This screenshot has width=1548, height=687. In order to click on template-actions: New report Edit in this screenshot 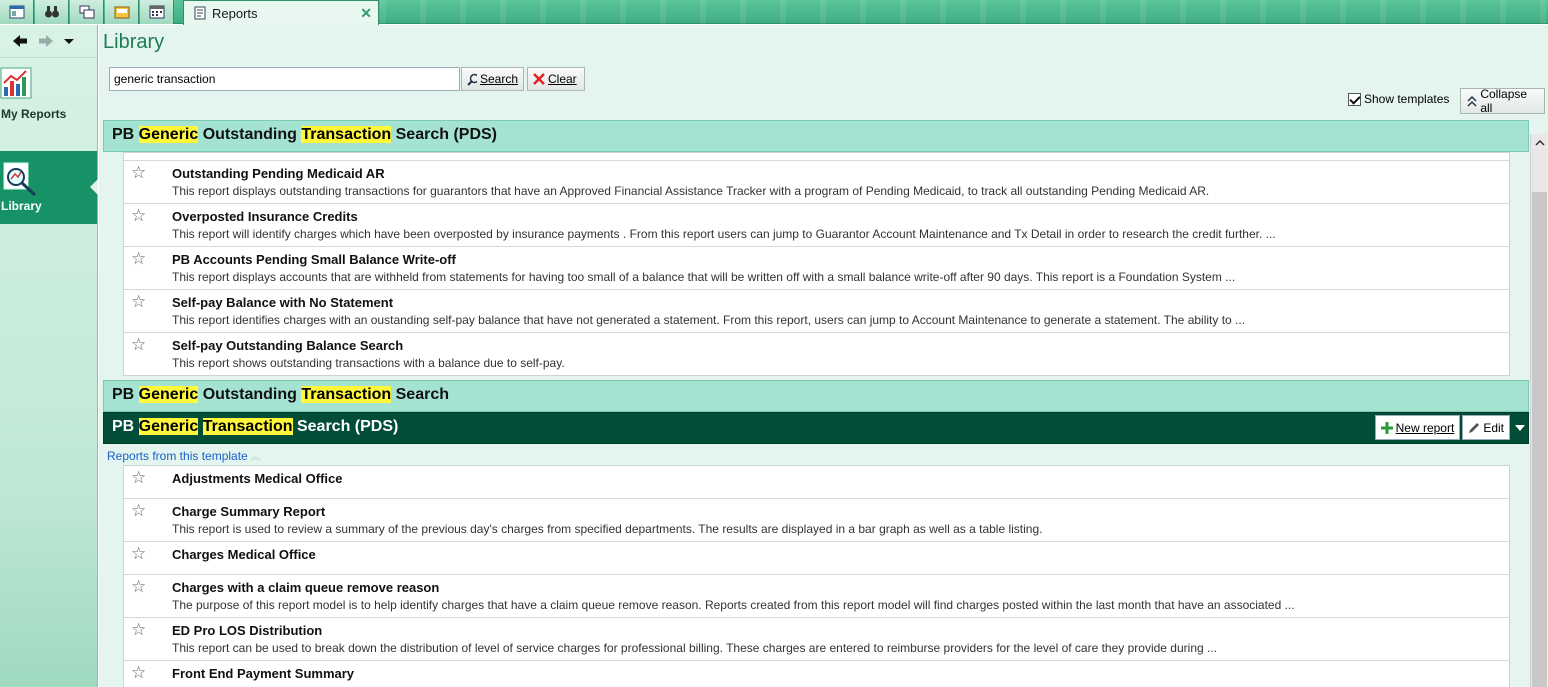, I will do `click(1451, 427)`.